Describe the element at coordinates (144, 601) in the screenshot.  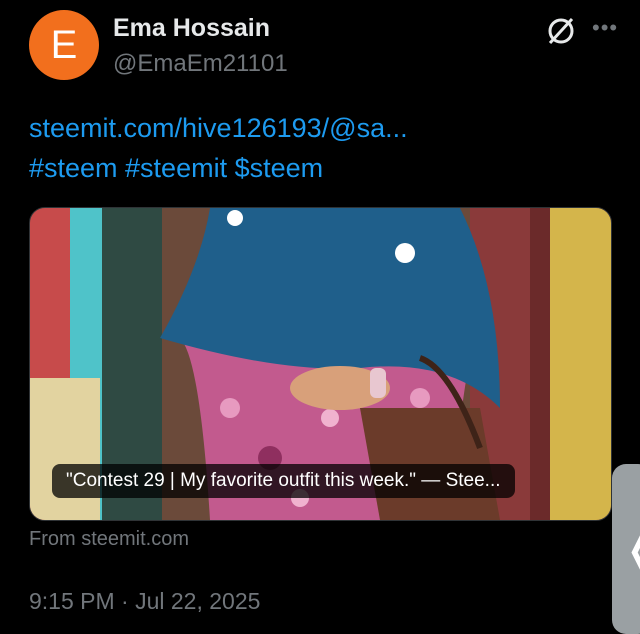
I see `post-timestamp: 9:15 PM · Jul 22, 2025` at that location.